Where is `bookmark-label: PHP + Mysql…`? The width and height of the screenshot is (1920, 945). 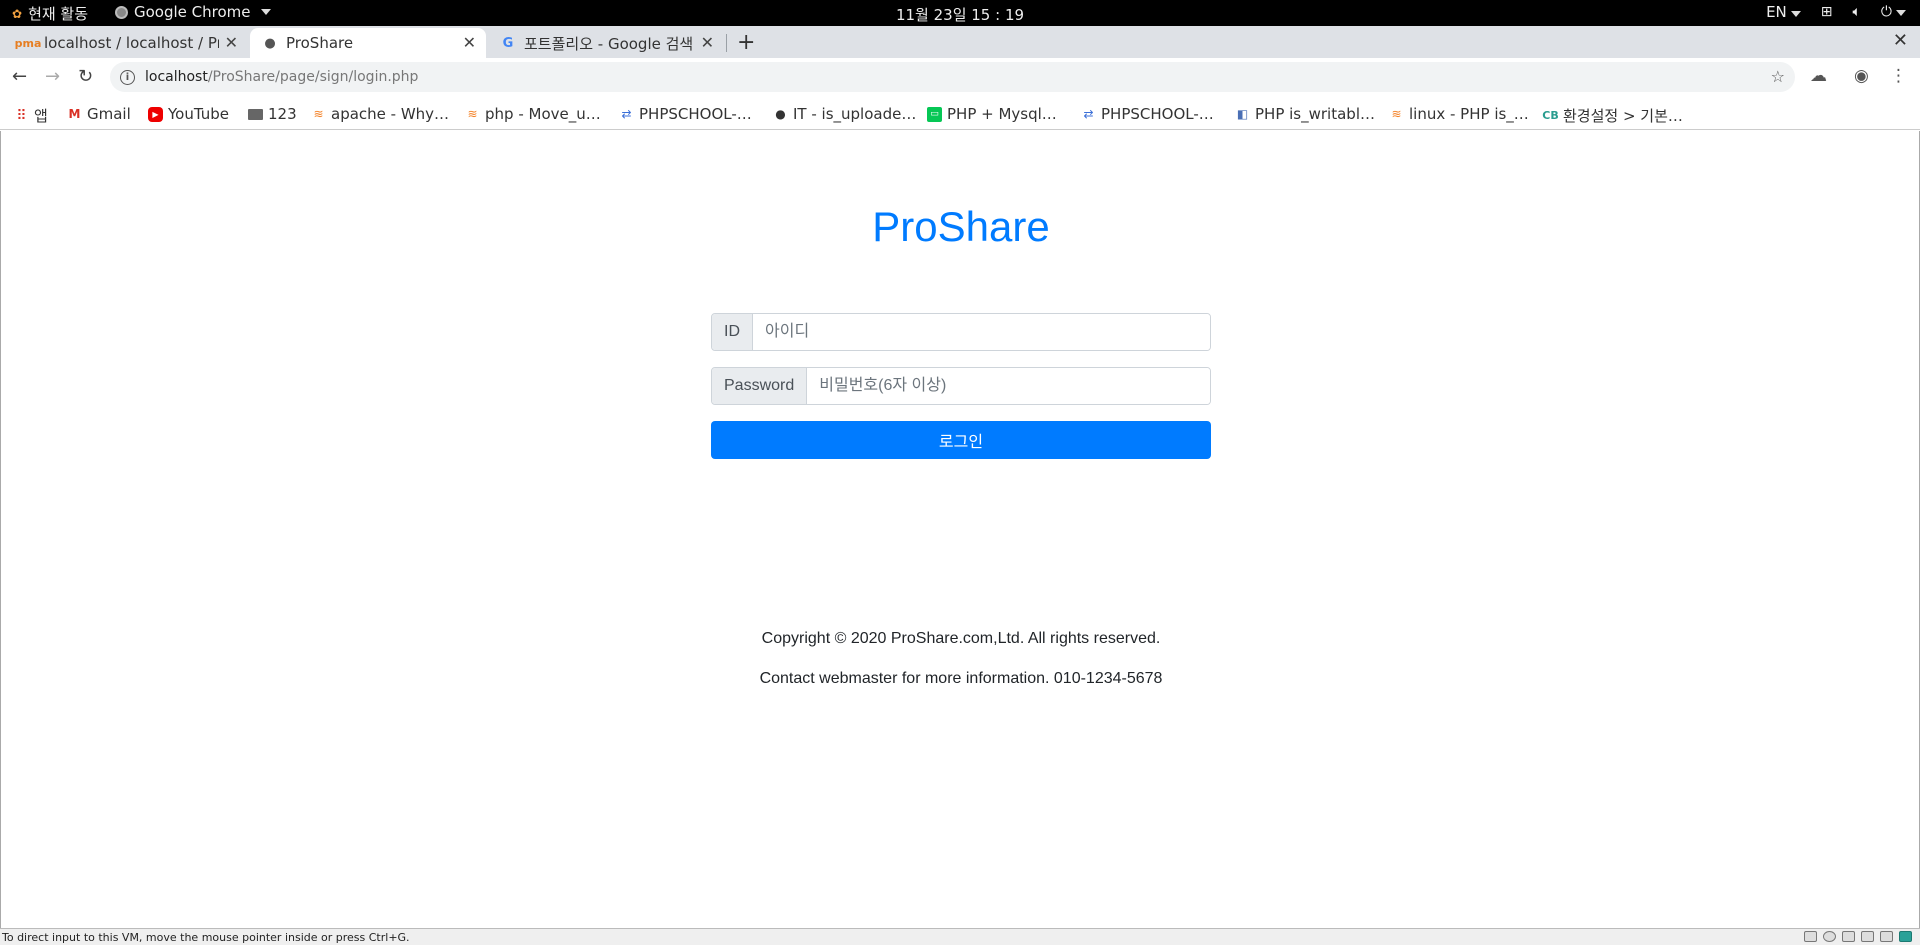
bookmark-label: PHP + Mysql… is located at coordinates (1002, 114).